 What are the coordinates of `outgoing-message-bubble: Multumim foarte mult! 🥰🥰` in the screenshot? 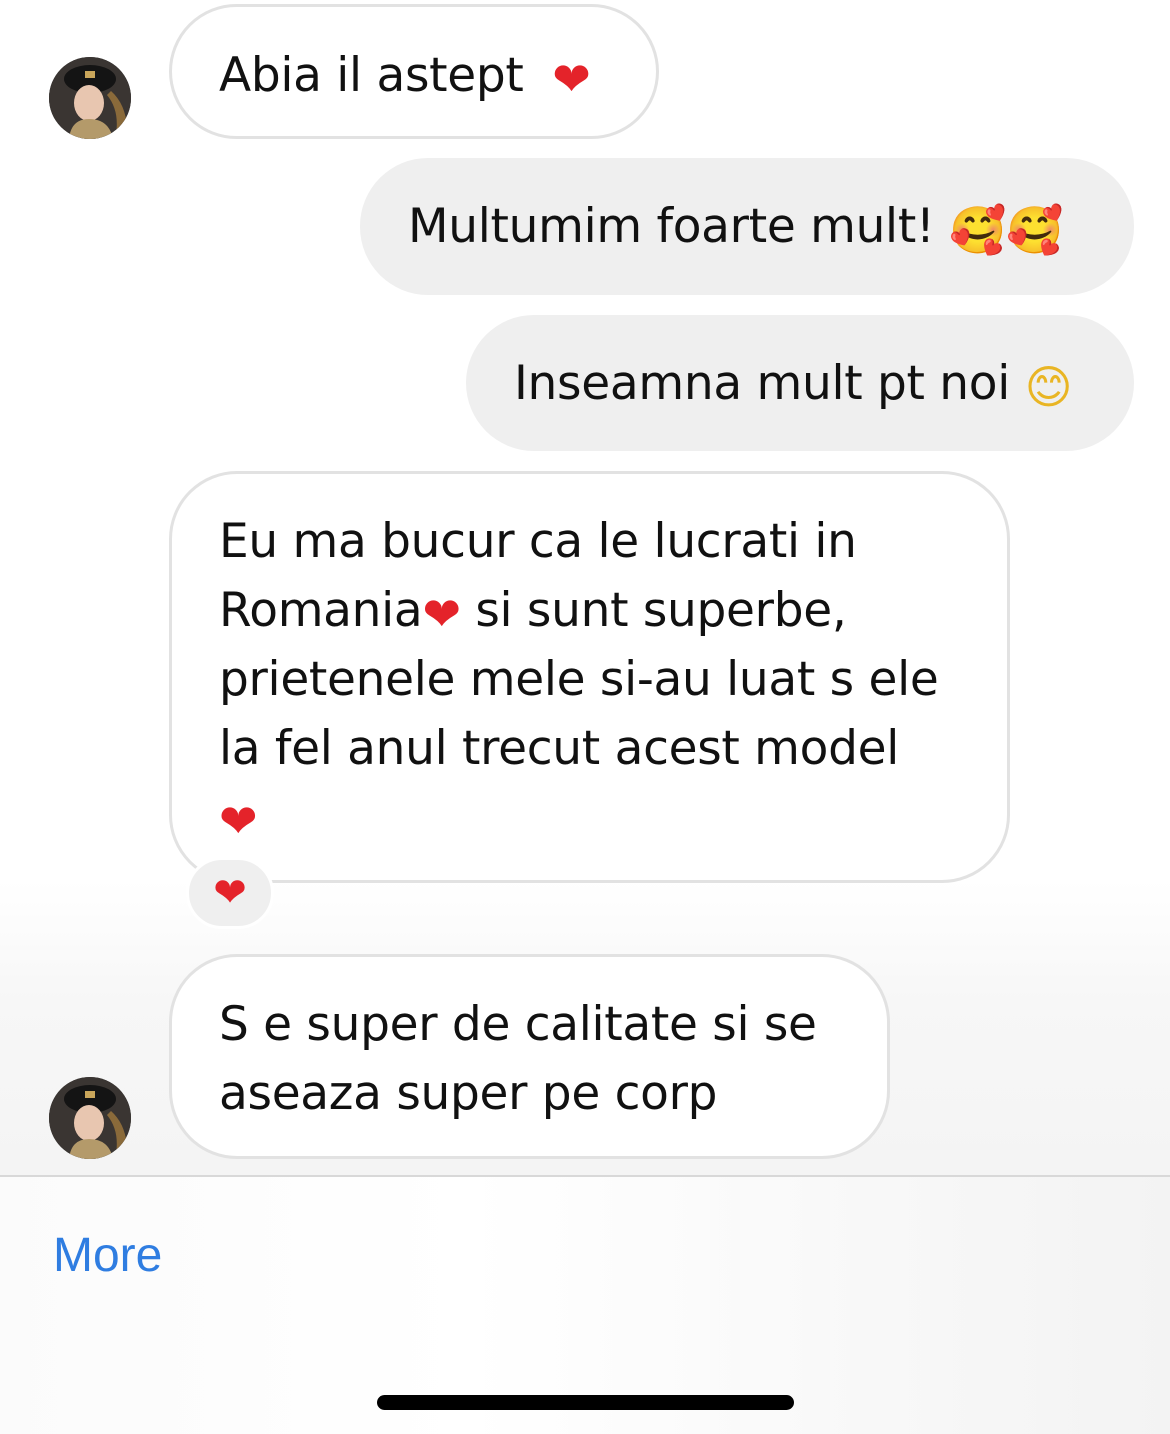 It's located at (747, 226).